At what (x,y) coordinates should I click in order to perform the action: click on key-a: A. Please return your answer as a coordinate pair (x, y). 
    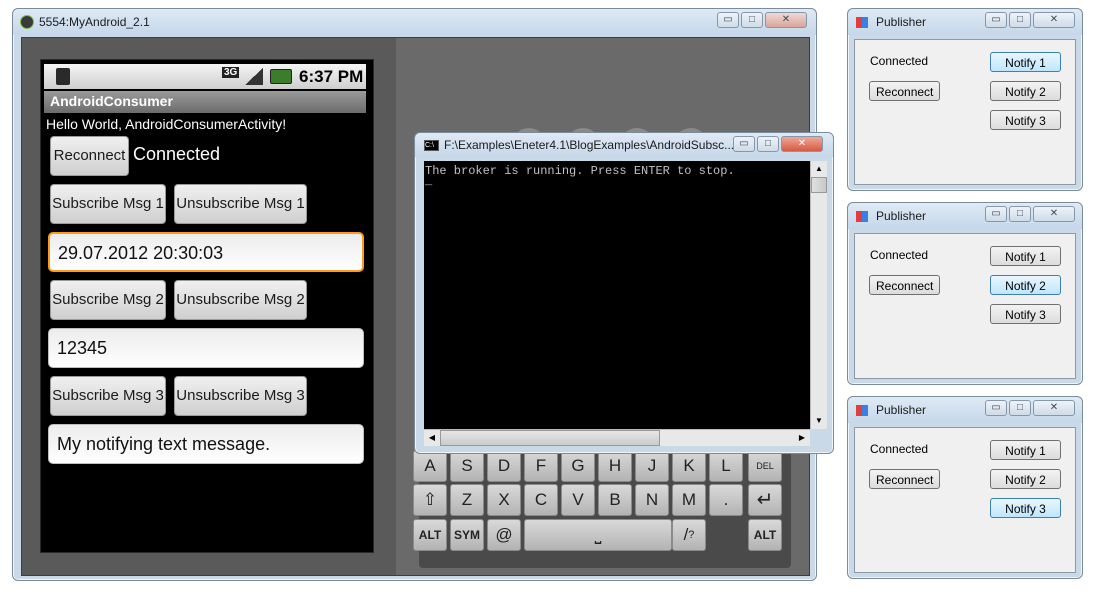
    Looking at the image, I should click on (430, 466).